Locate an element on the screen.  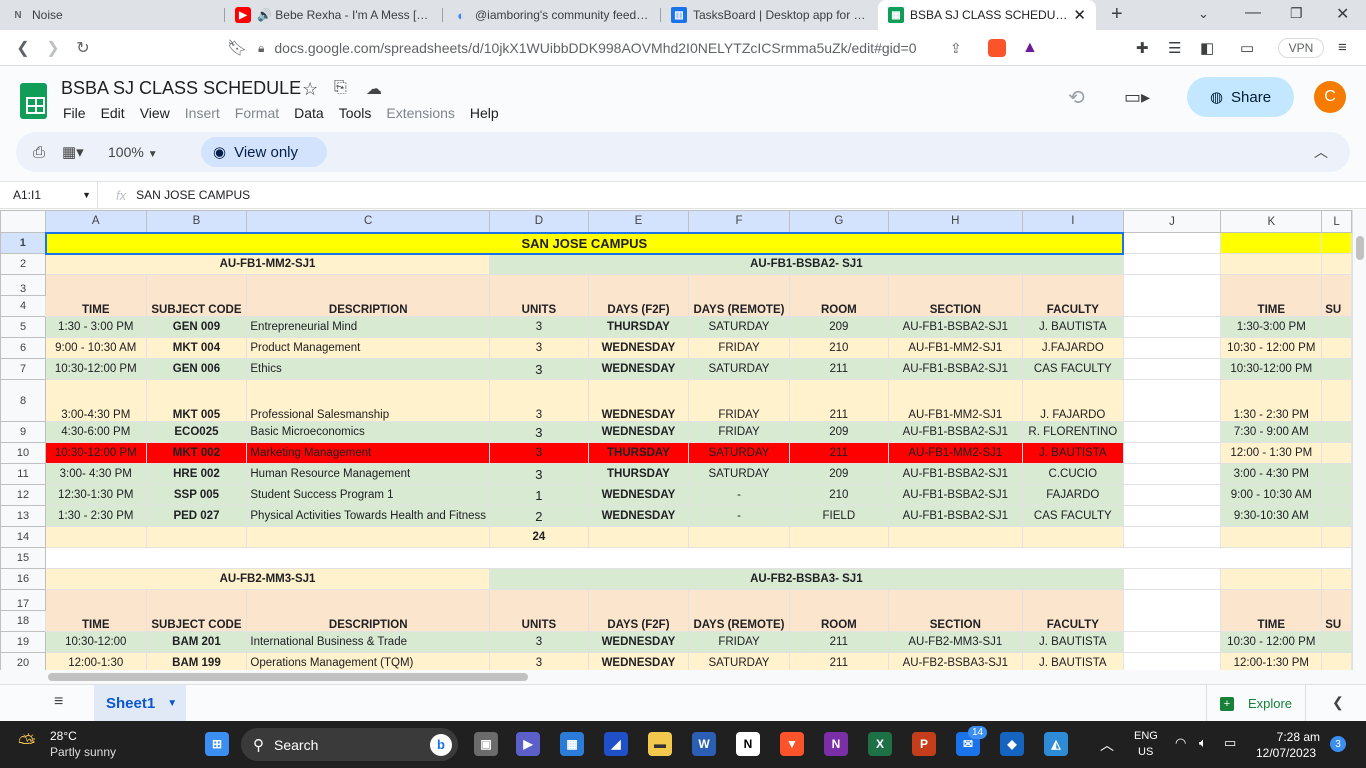
defender-icon: ◆ is located at coordinates (1012, 744).